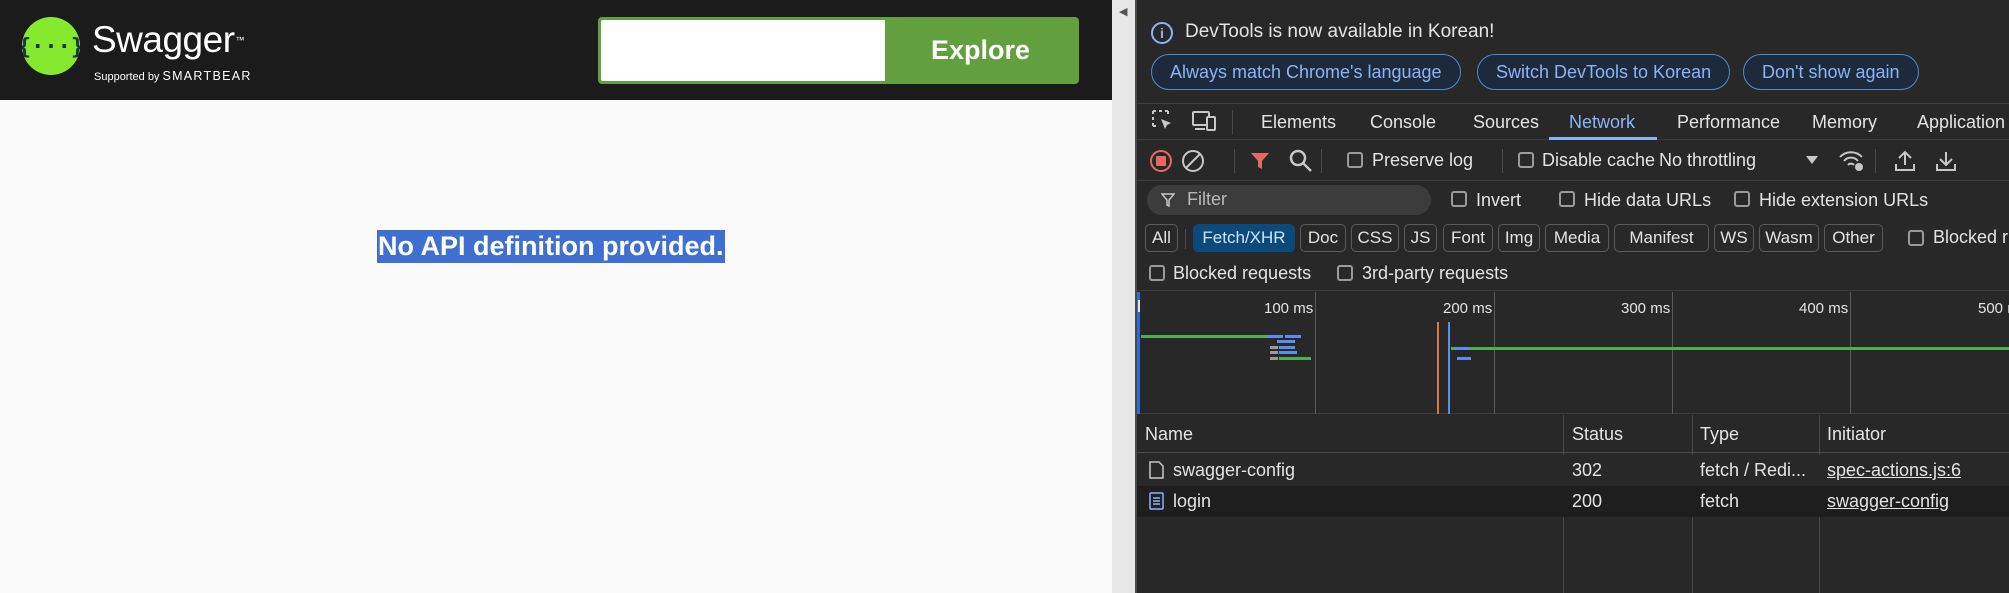 This screenshot has height=593, width=2009. I want to click on column-header-type: Type, so click(1719, 434).